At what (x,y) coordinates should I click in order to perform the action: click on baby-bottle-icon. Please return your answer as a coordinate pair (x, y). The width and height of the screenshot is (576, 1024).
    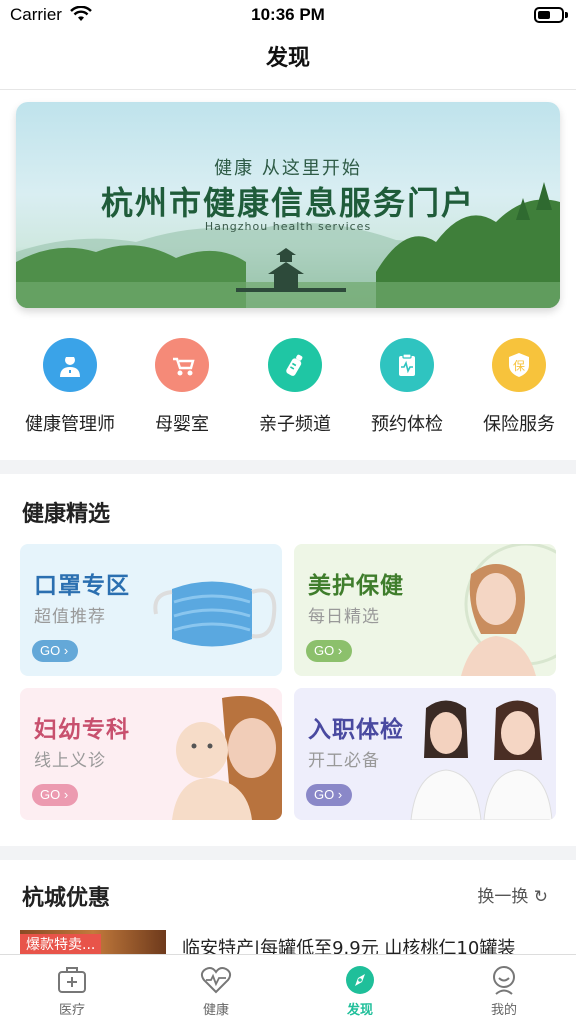
    Looking at the image, I should click on (295, 365).